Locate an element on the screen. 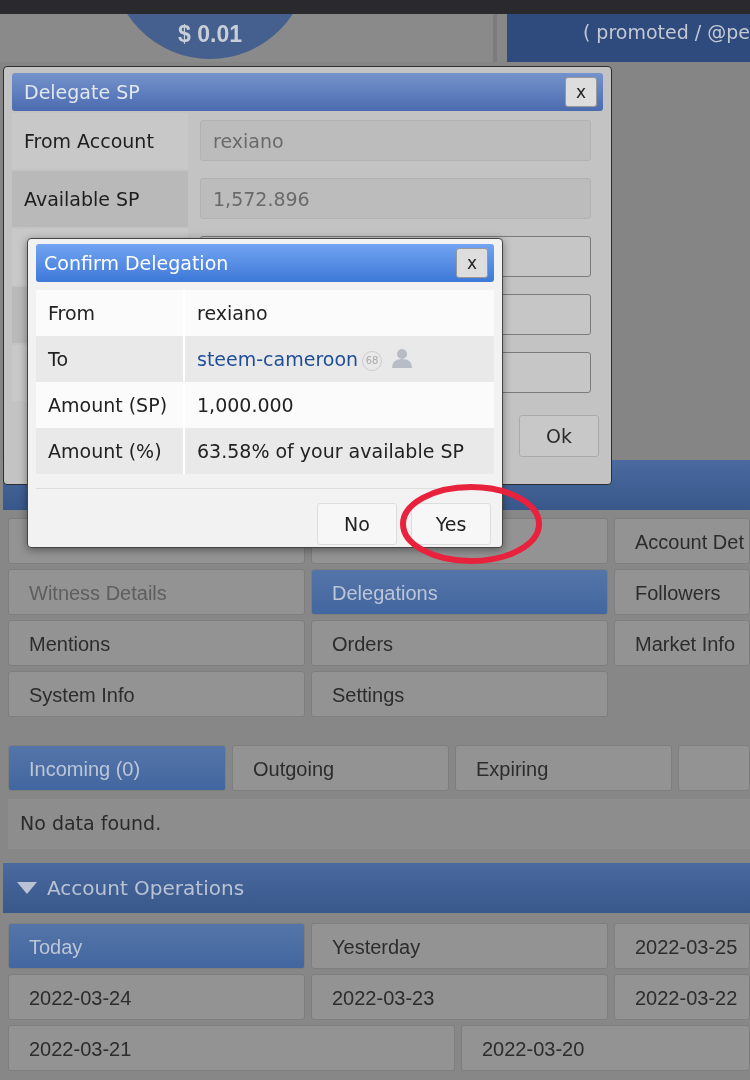  table-cell: Amount (SP) is located at coordinates (110, 405).